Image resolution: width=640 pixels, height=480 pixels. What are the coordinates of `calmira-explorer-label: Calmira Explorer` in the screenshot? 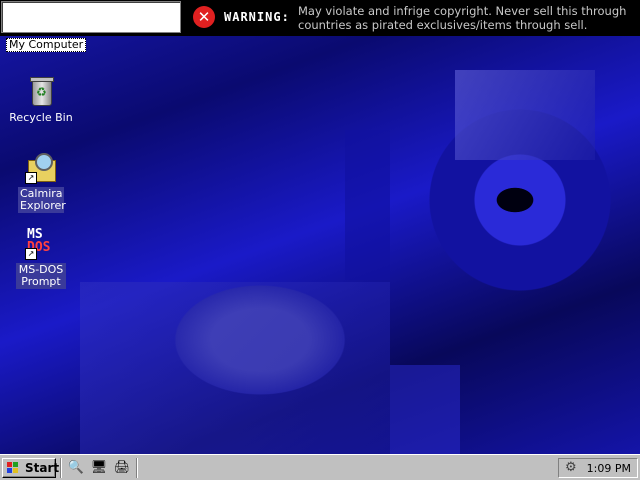 It's located at (42, 200).